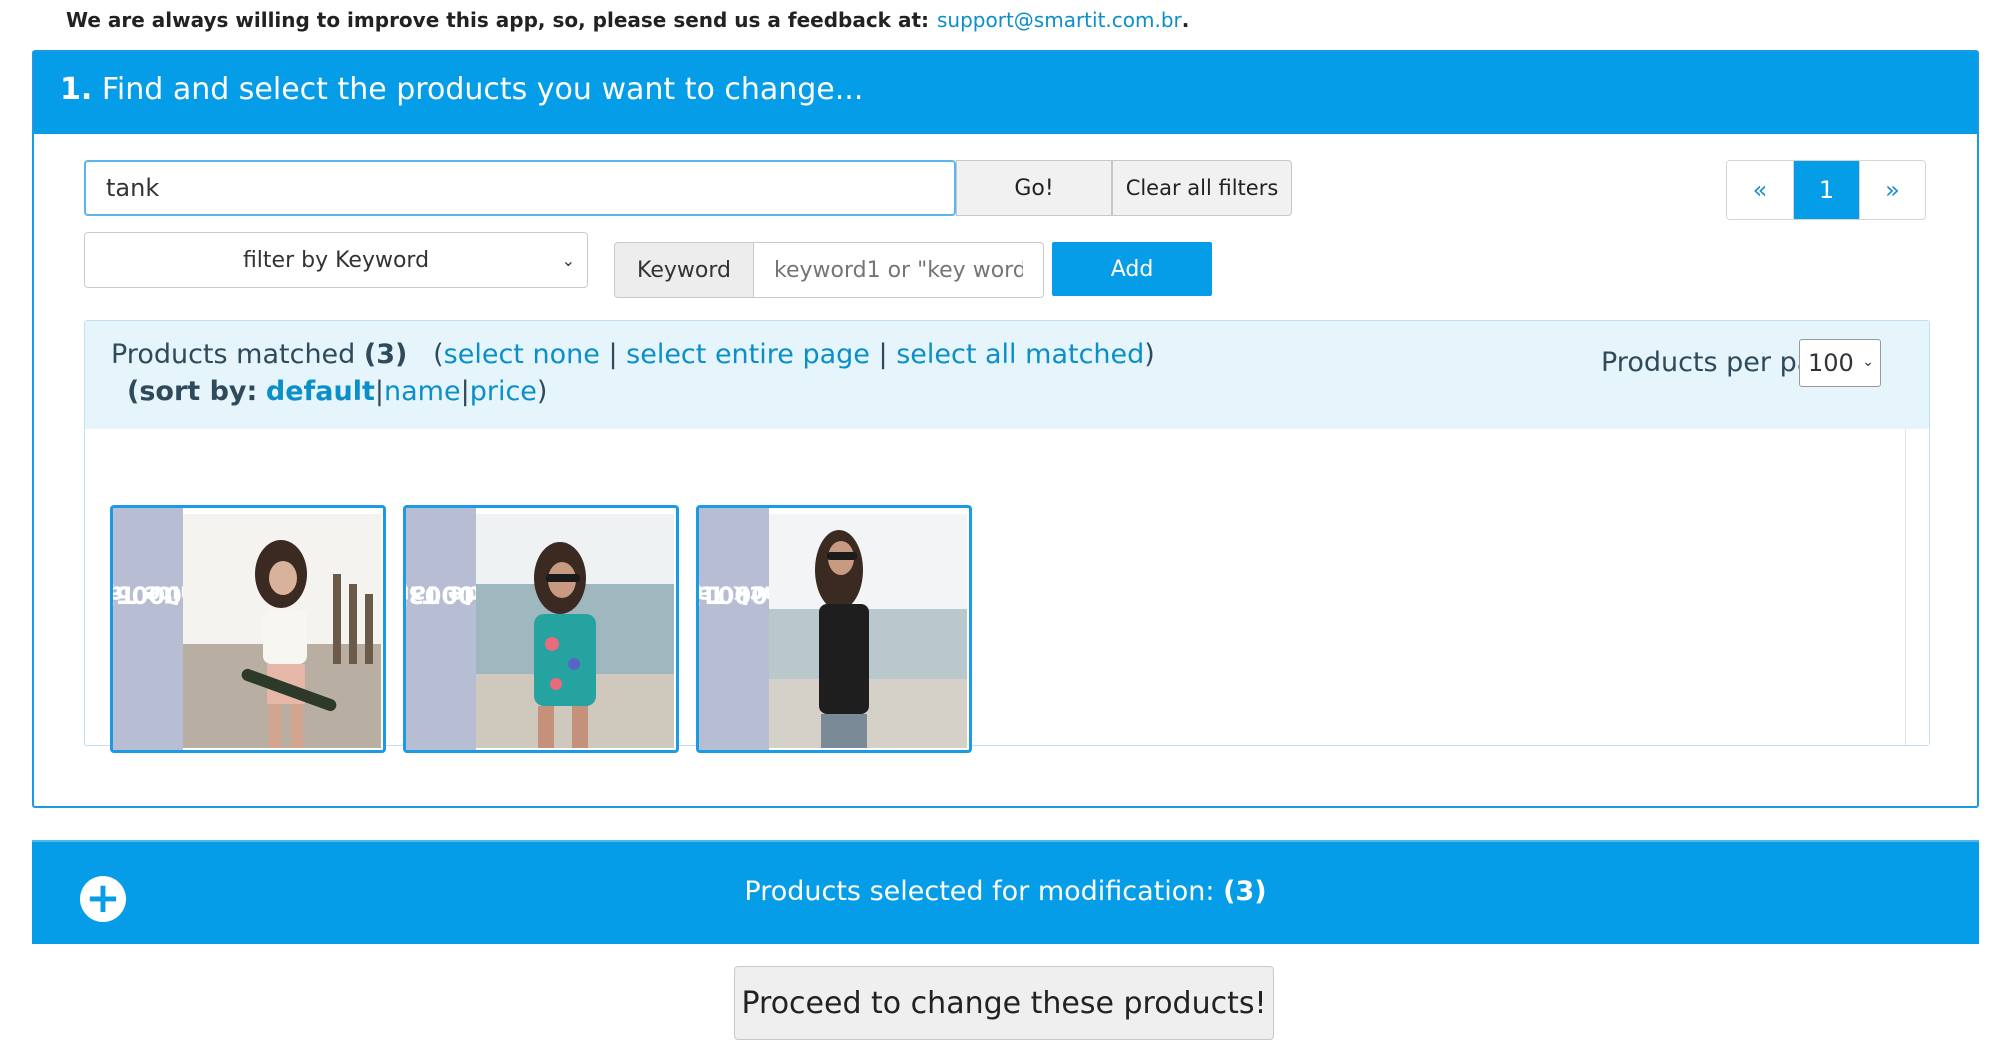 The width and height of the screenshot is (1999, 1051). What do you see at coordinates (752, 629) in the screenshot?
I see `product-label-band: [0001]Black Tank` at bounding box center [752, 629].